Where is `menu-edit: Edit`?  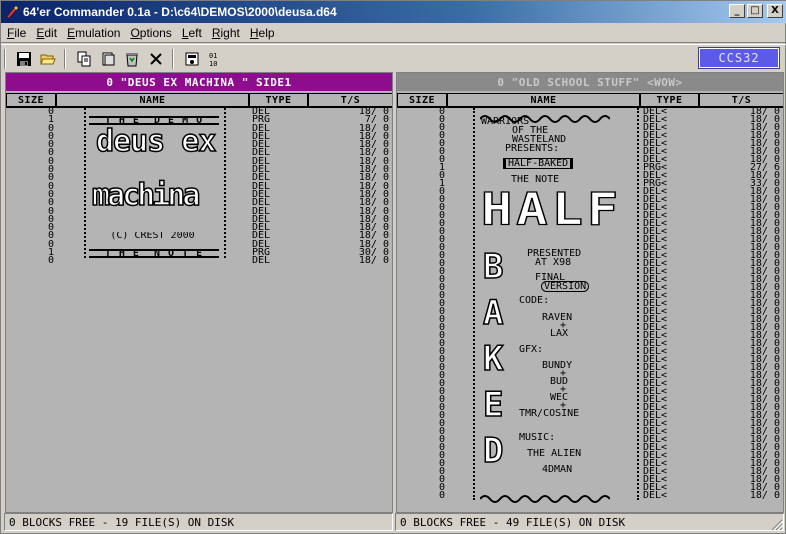
menu-edit: Edit is located at coordinates (46, 33).